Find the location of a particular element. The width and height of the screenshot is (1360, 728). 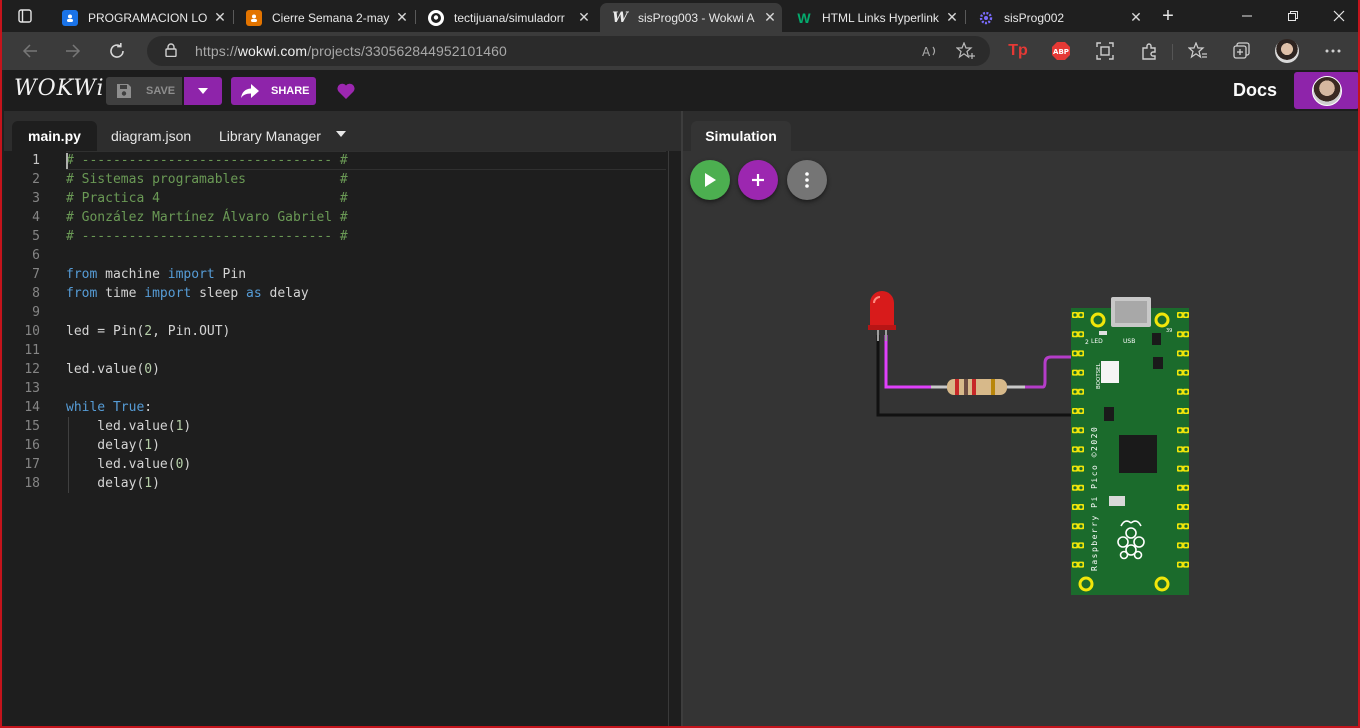

code-line: 9 is located at coordinates (334, 312).